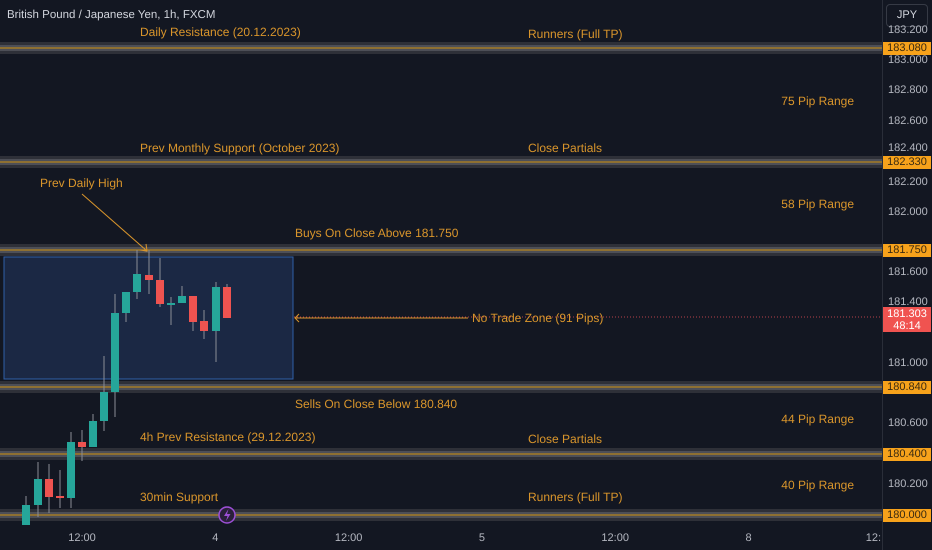  What do you see at coordinates (908, 363) in the screenshot?
I see `price-axis-label: 181.000` at bounding box center [908, 363].